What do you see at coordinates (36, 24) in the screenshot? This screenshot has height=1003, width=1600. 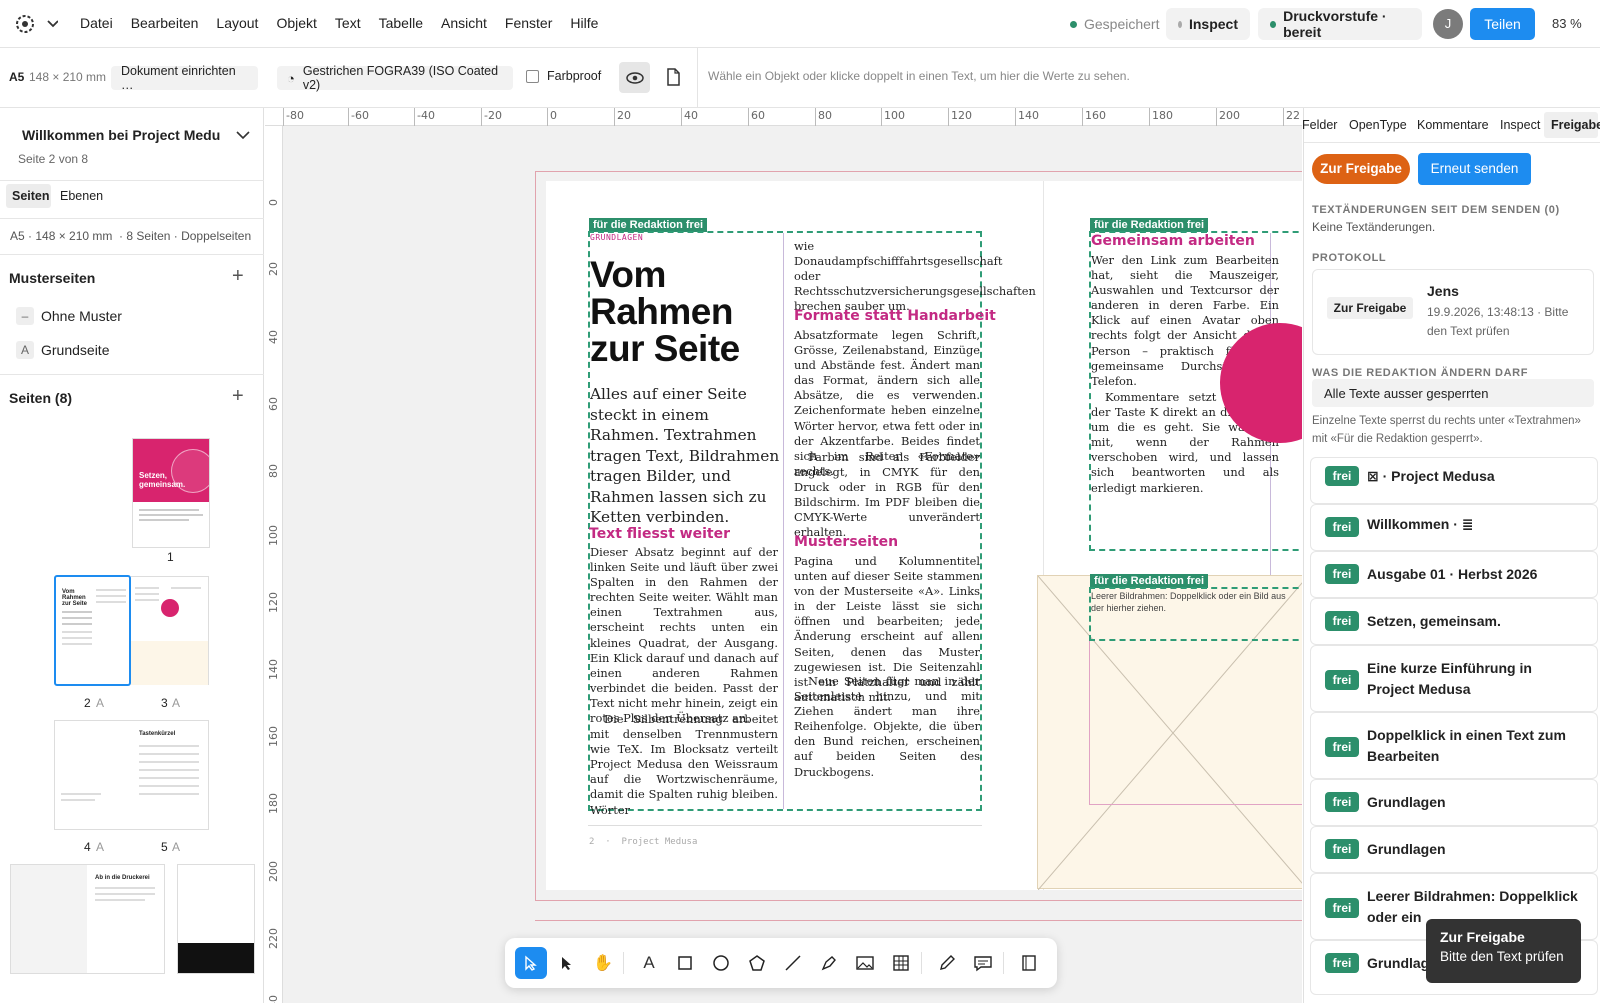 I see `app-logo-menu` at bounding box center [36, 24].